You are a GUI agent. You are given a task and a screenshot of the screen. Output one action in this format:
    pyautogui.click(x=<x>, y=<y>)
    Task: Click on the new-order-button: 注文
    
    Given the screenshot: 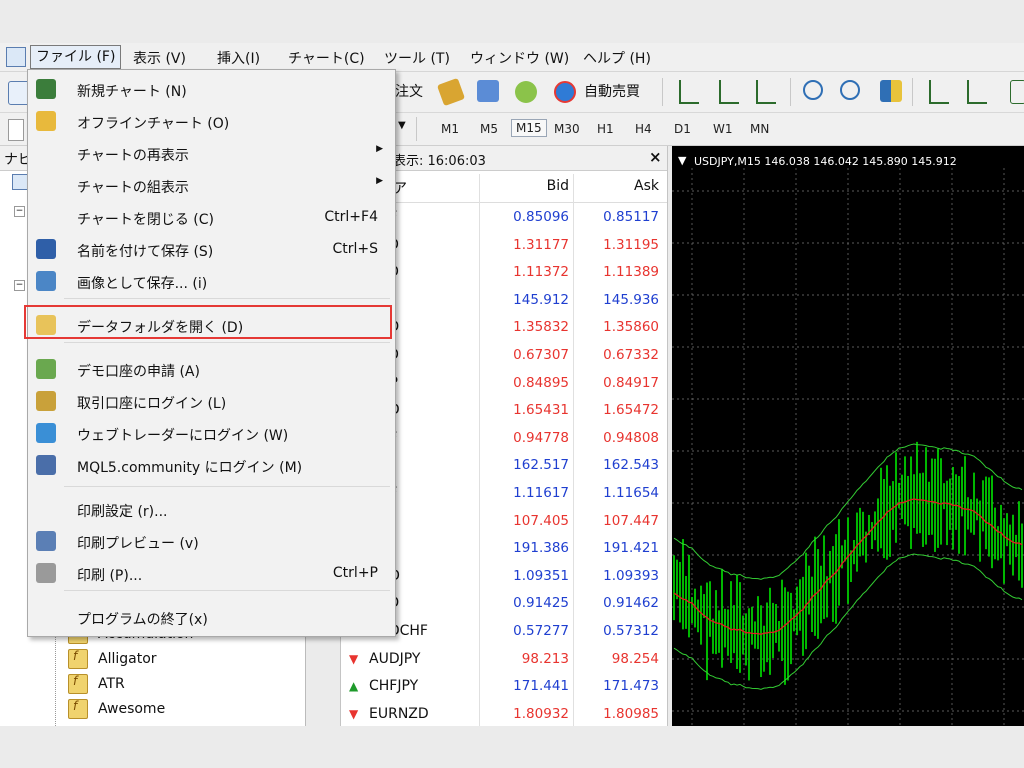 What is the action you would take?
    pyautogui.click(x=409, y=91)
    